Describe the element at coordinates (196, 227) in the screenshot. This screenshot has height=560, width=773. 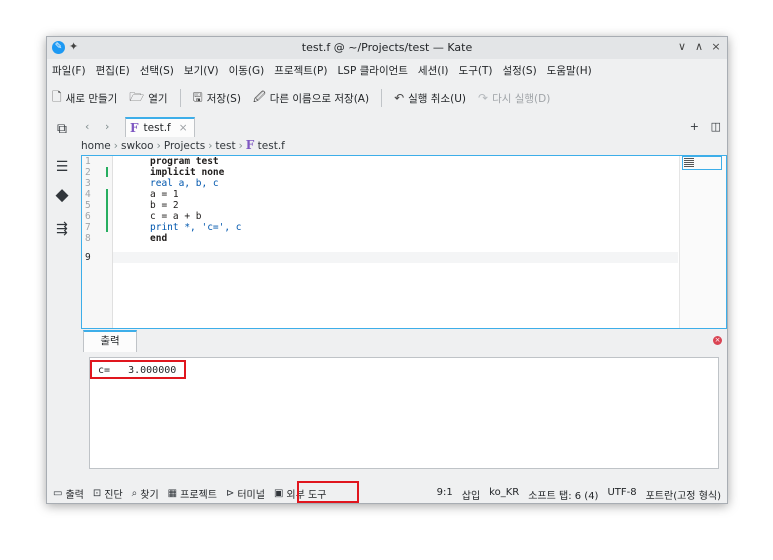
I see `code-line: print *, 'c=', c` at that location.